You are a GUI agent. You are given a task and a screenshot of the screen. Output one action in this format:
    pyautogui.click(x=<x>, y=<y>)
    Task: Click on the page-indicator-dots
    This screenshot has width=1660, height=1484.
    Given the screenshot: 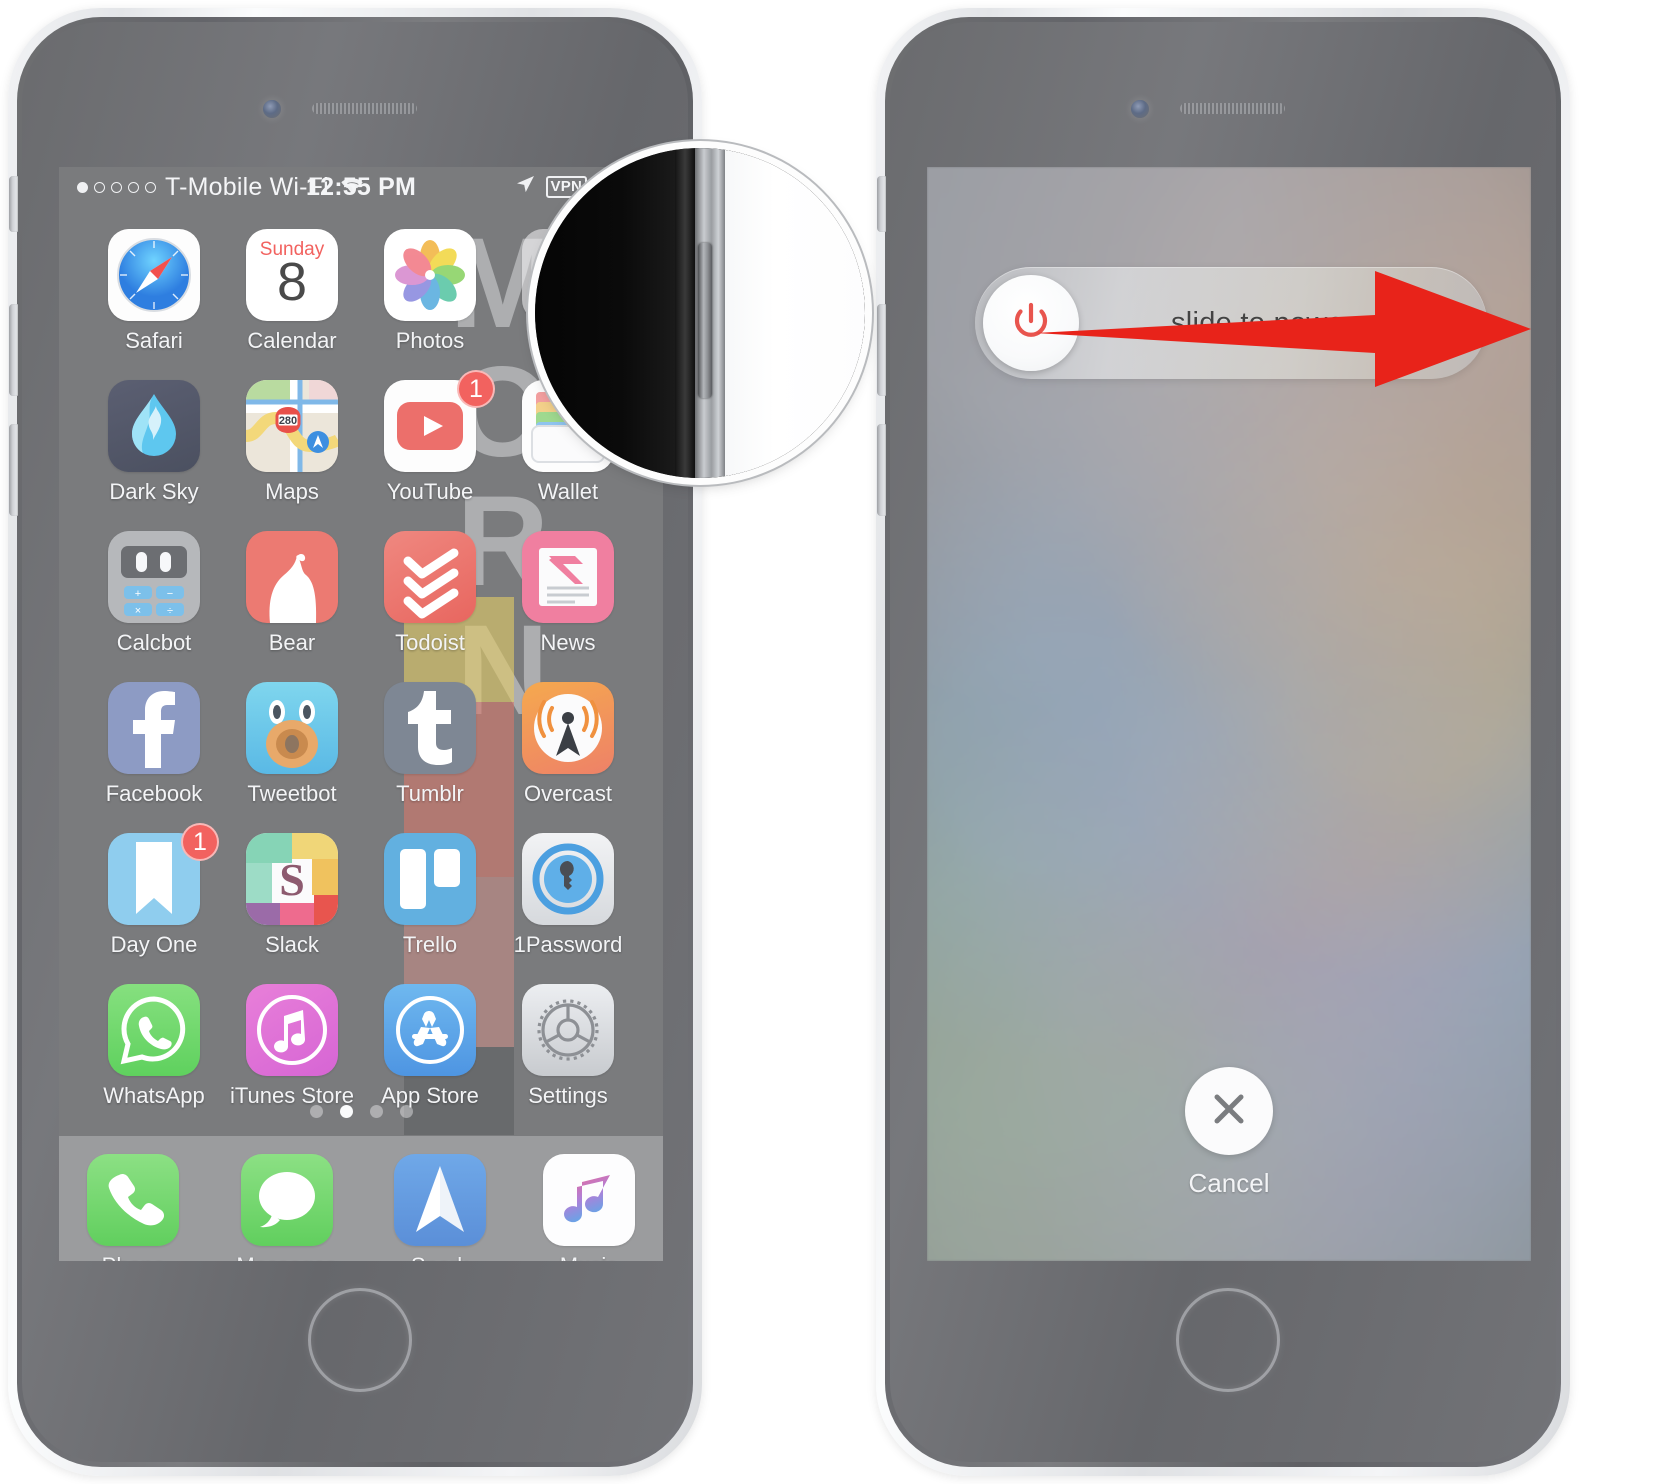 What is the action you would take?
    pyautogui.click(x=361, y=1111)
    